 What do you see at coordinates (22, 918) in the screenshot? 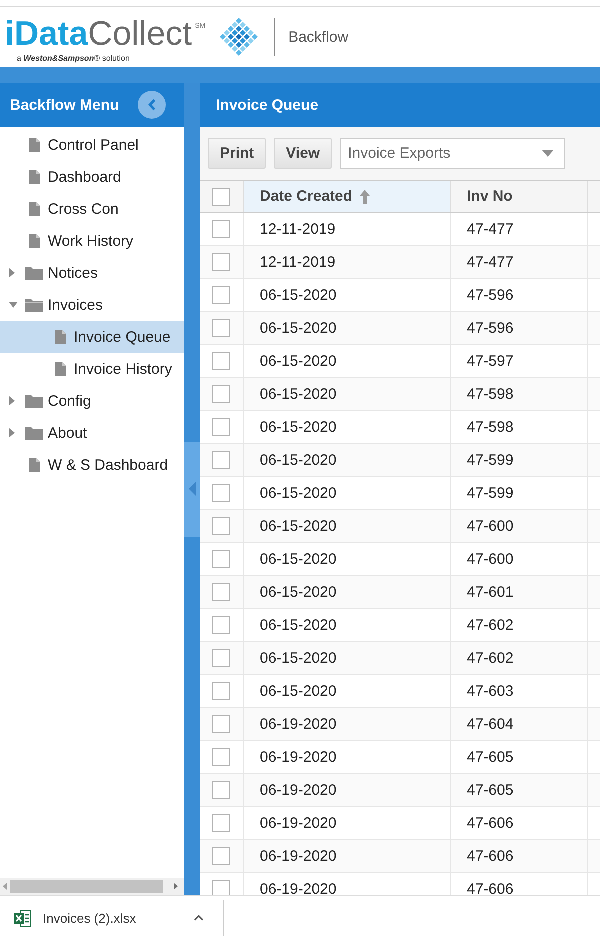
I see `spreadsheet-file-icon` at bounding box center [22, 918].